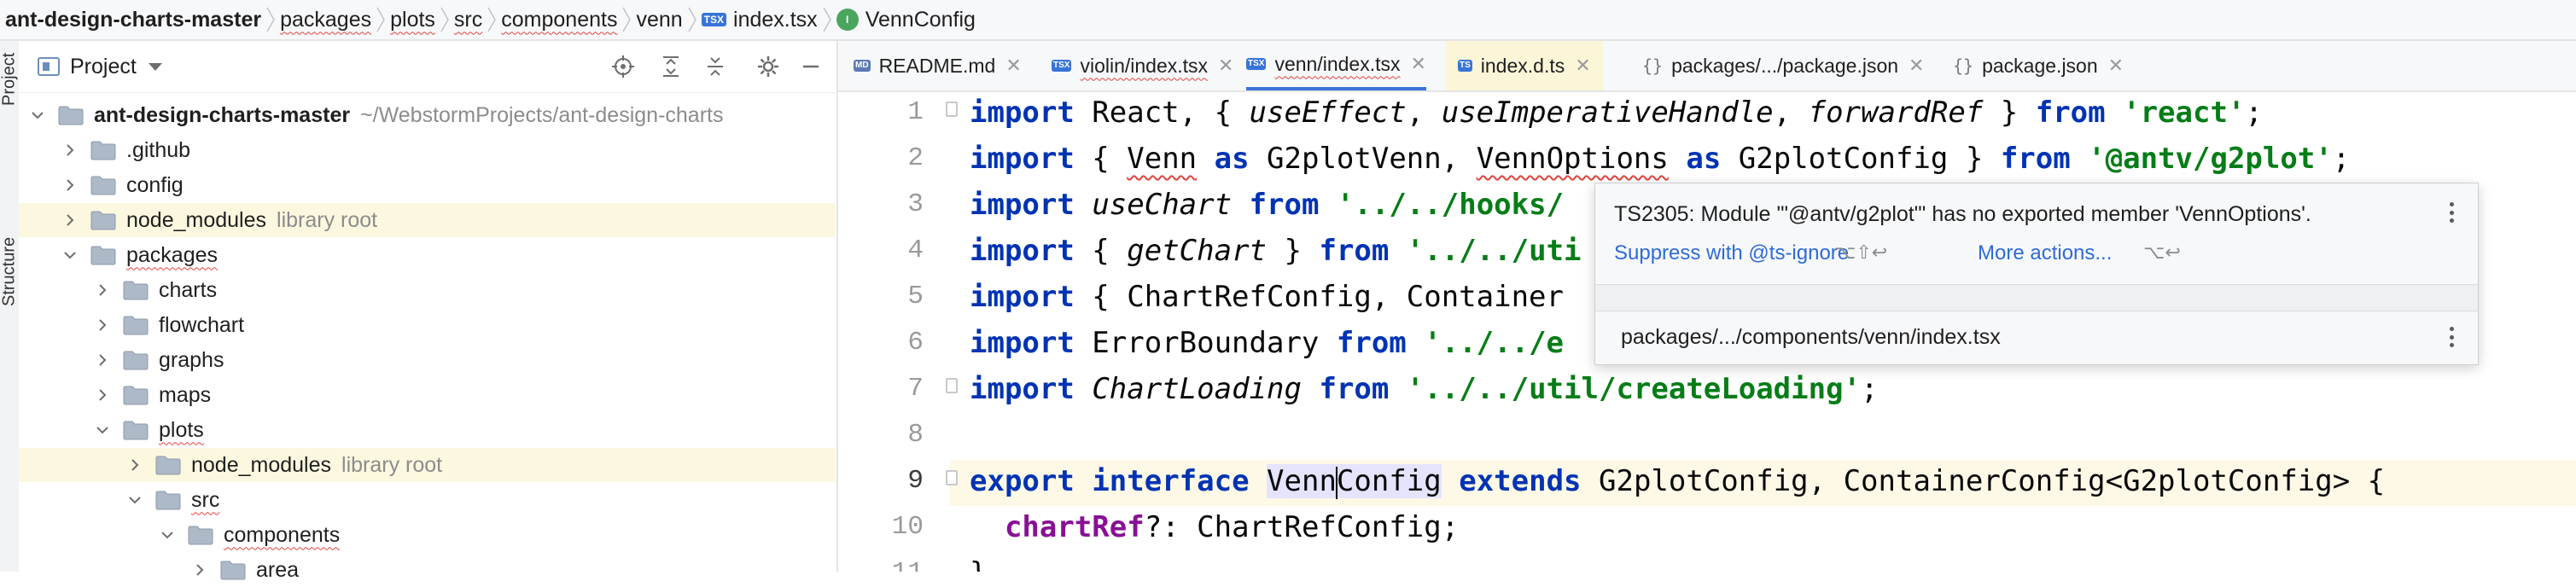  What do you see at coordinates (671, 66) in the screenshot?
I see `expand-all-icon` at bounding box center [671, 66].